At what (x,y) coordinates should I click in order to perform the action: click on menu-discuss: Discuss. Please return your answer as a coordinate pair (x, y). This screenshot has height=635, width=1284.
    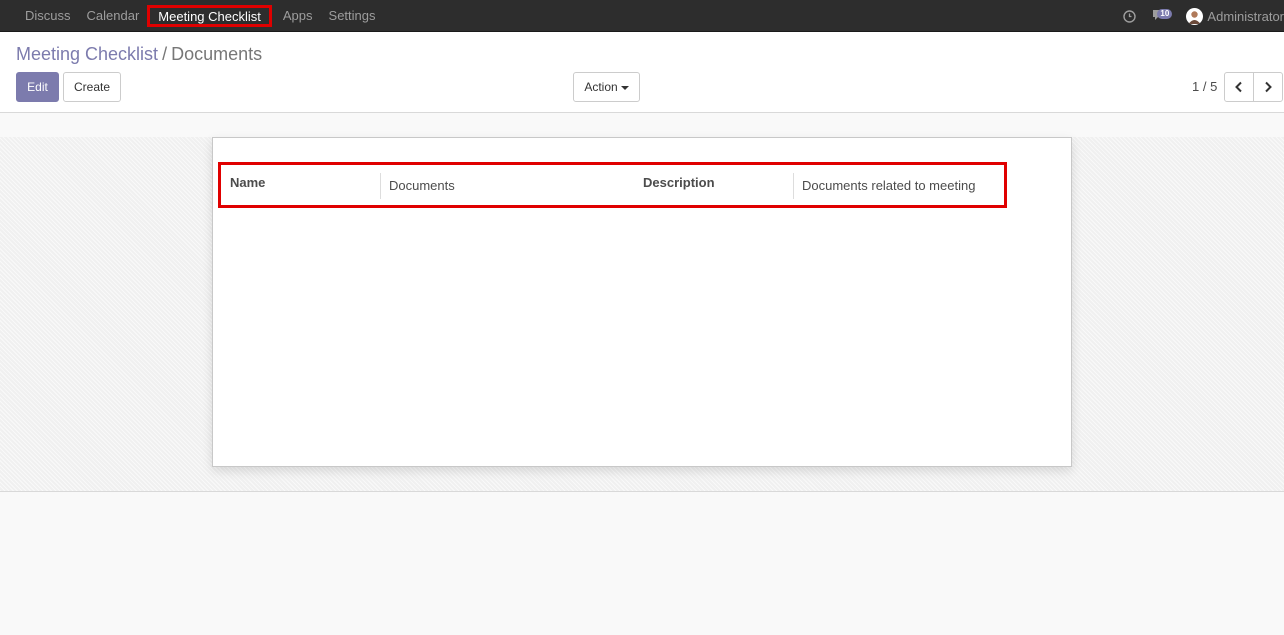
    Looking at the image, I should click on (48, 16).